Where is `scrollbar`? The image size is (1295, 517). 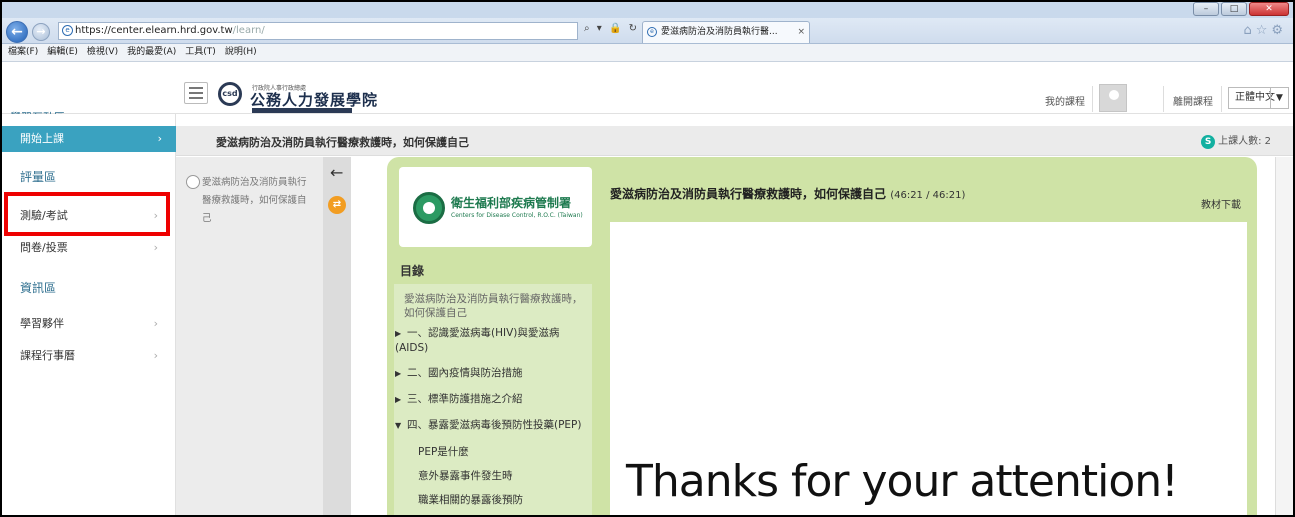 scrollbar is located at coordinates (1284, 336).